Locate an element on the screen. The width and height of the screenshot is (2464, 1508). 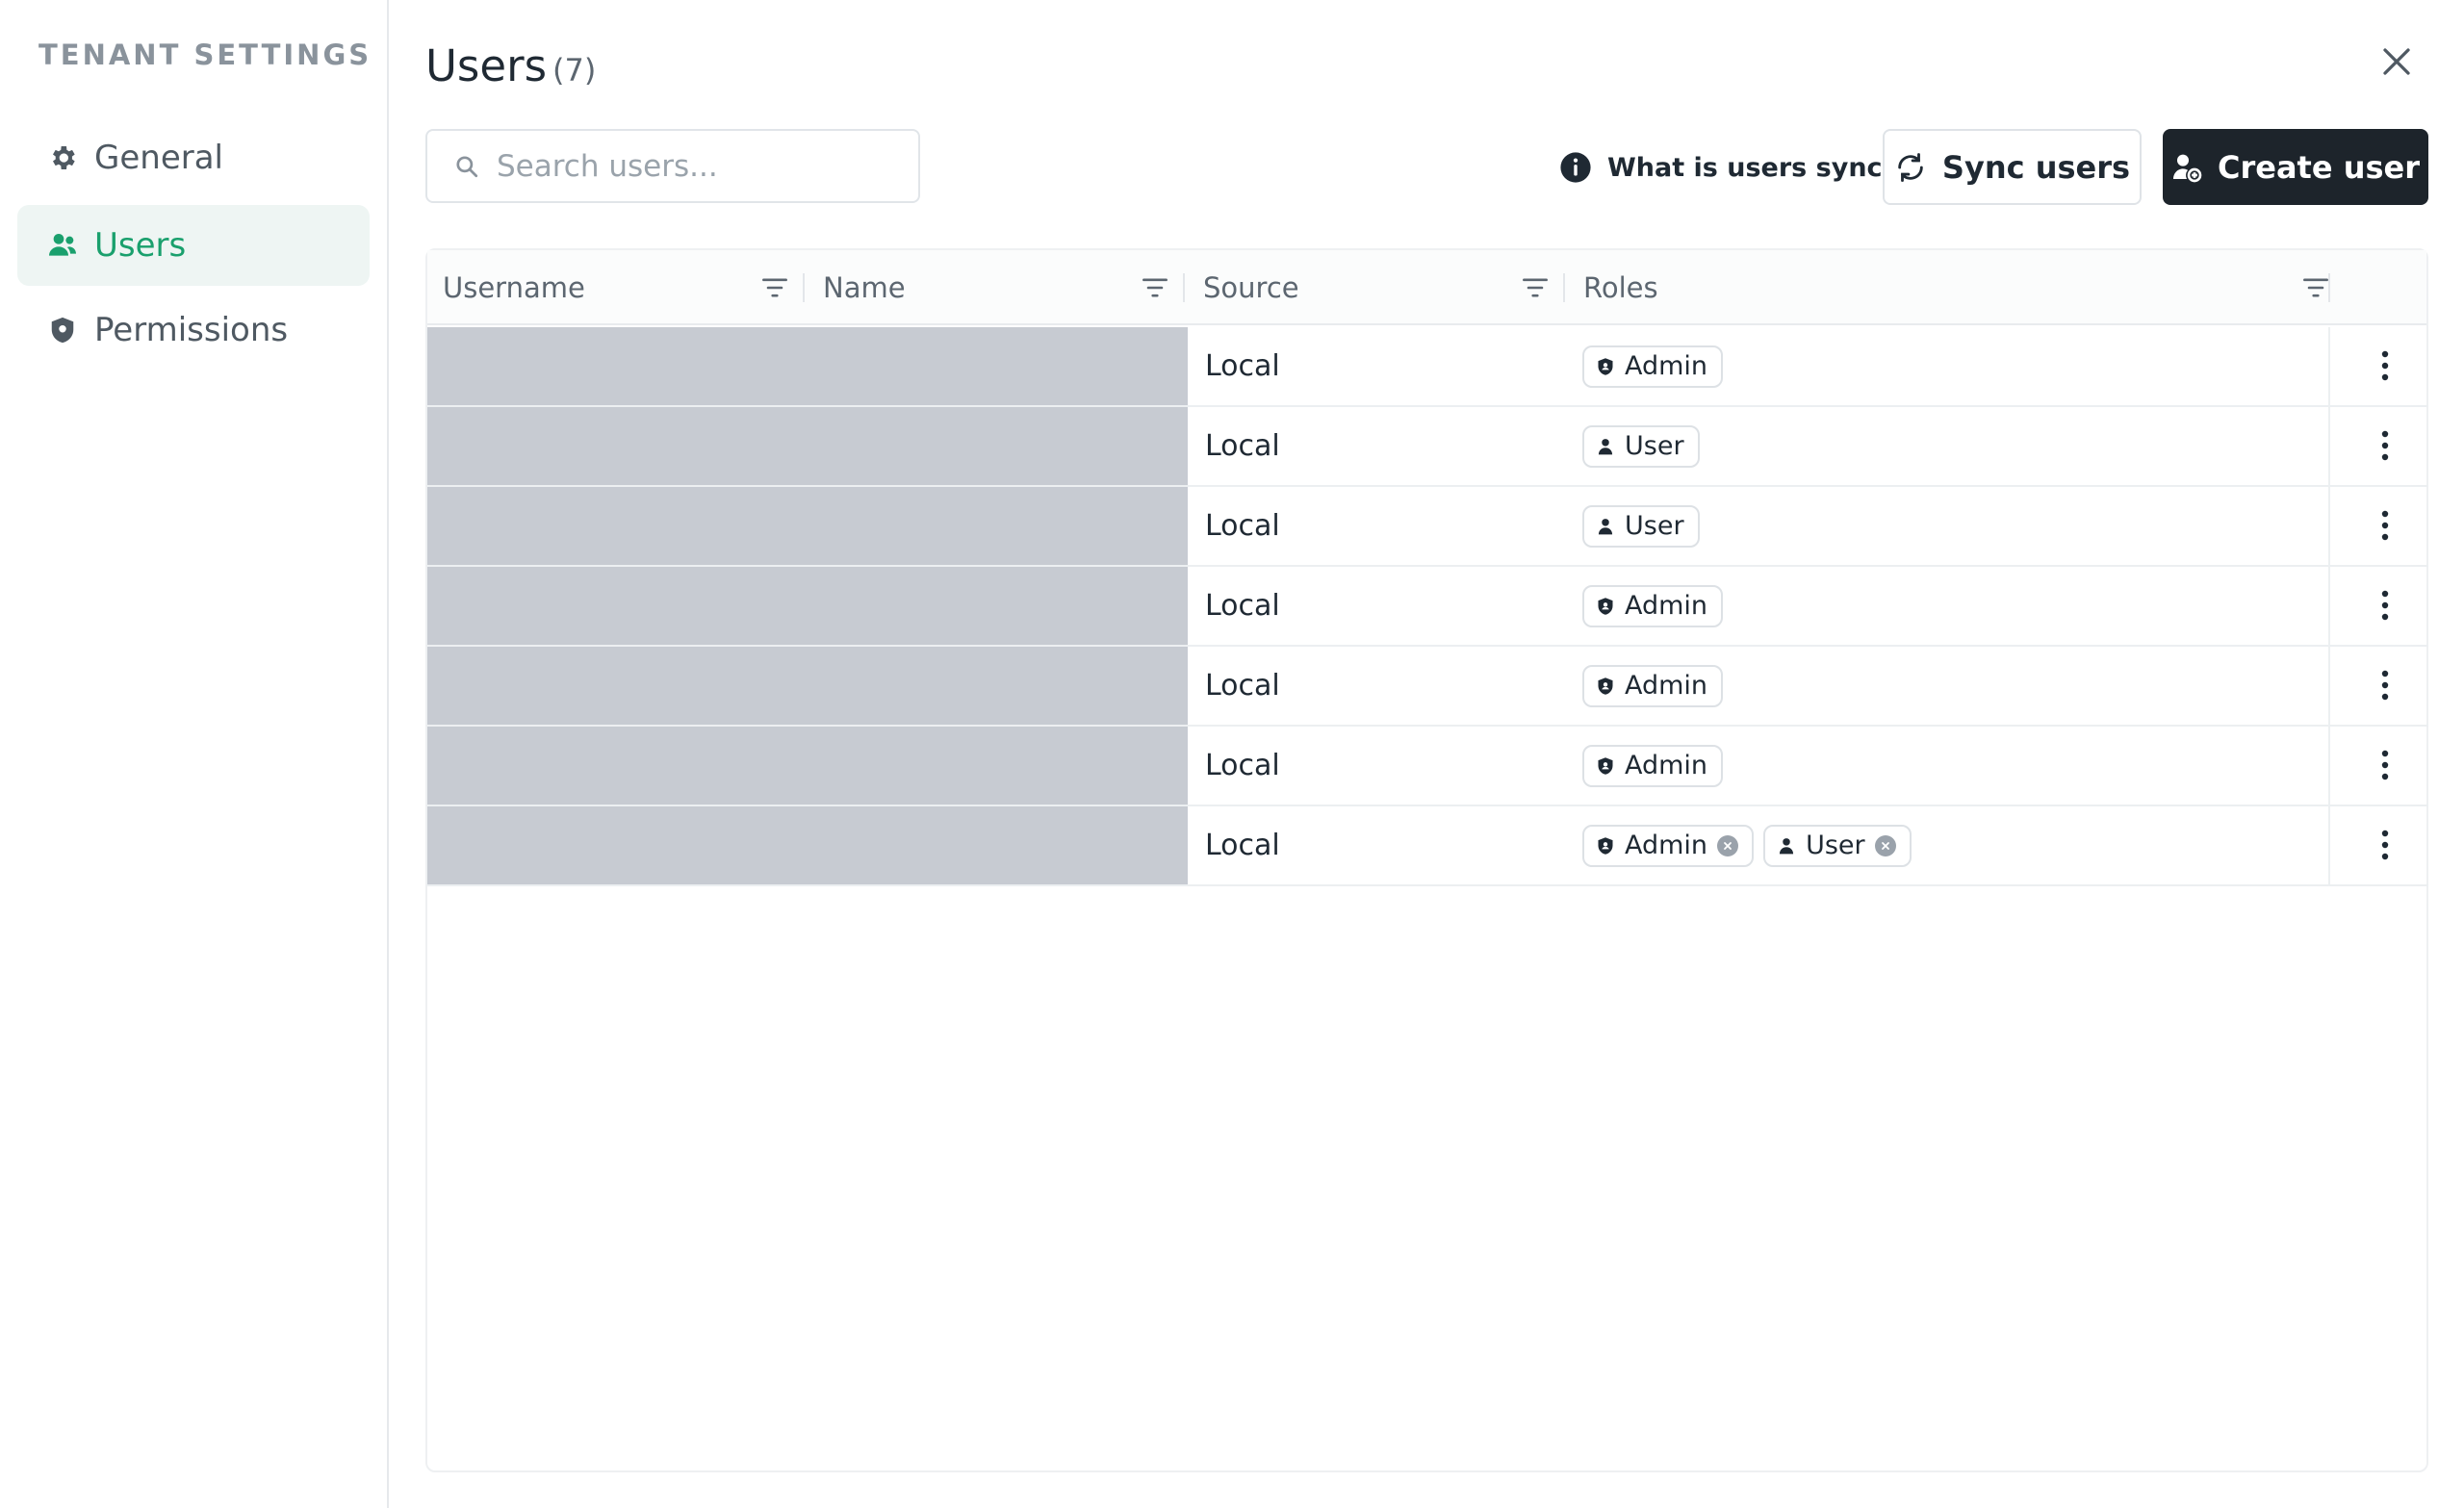
column-header-roles: Roles is located at coordinates (1948, 287).